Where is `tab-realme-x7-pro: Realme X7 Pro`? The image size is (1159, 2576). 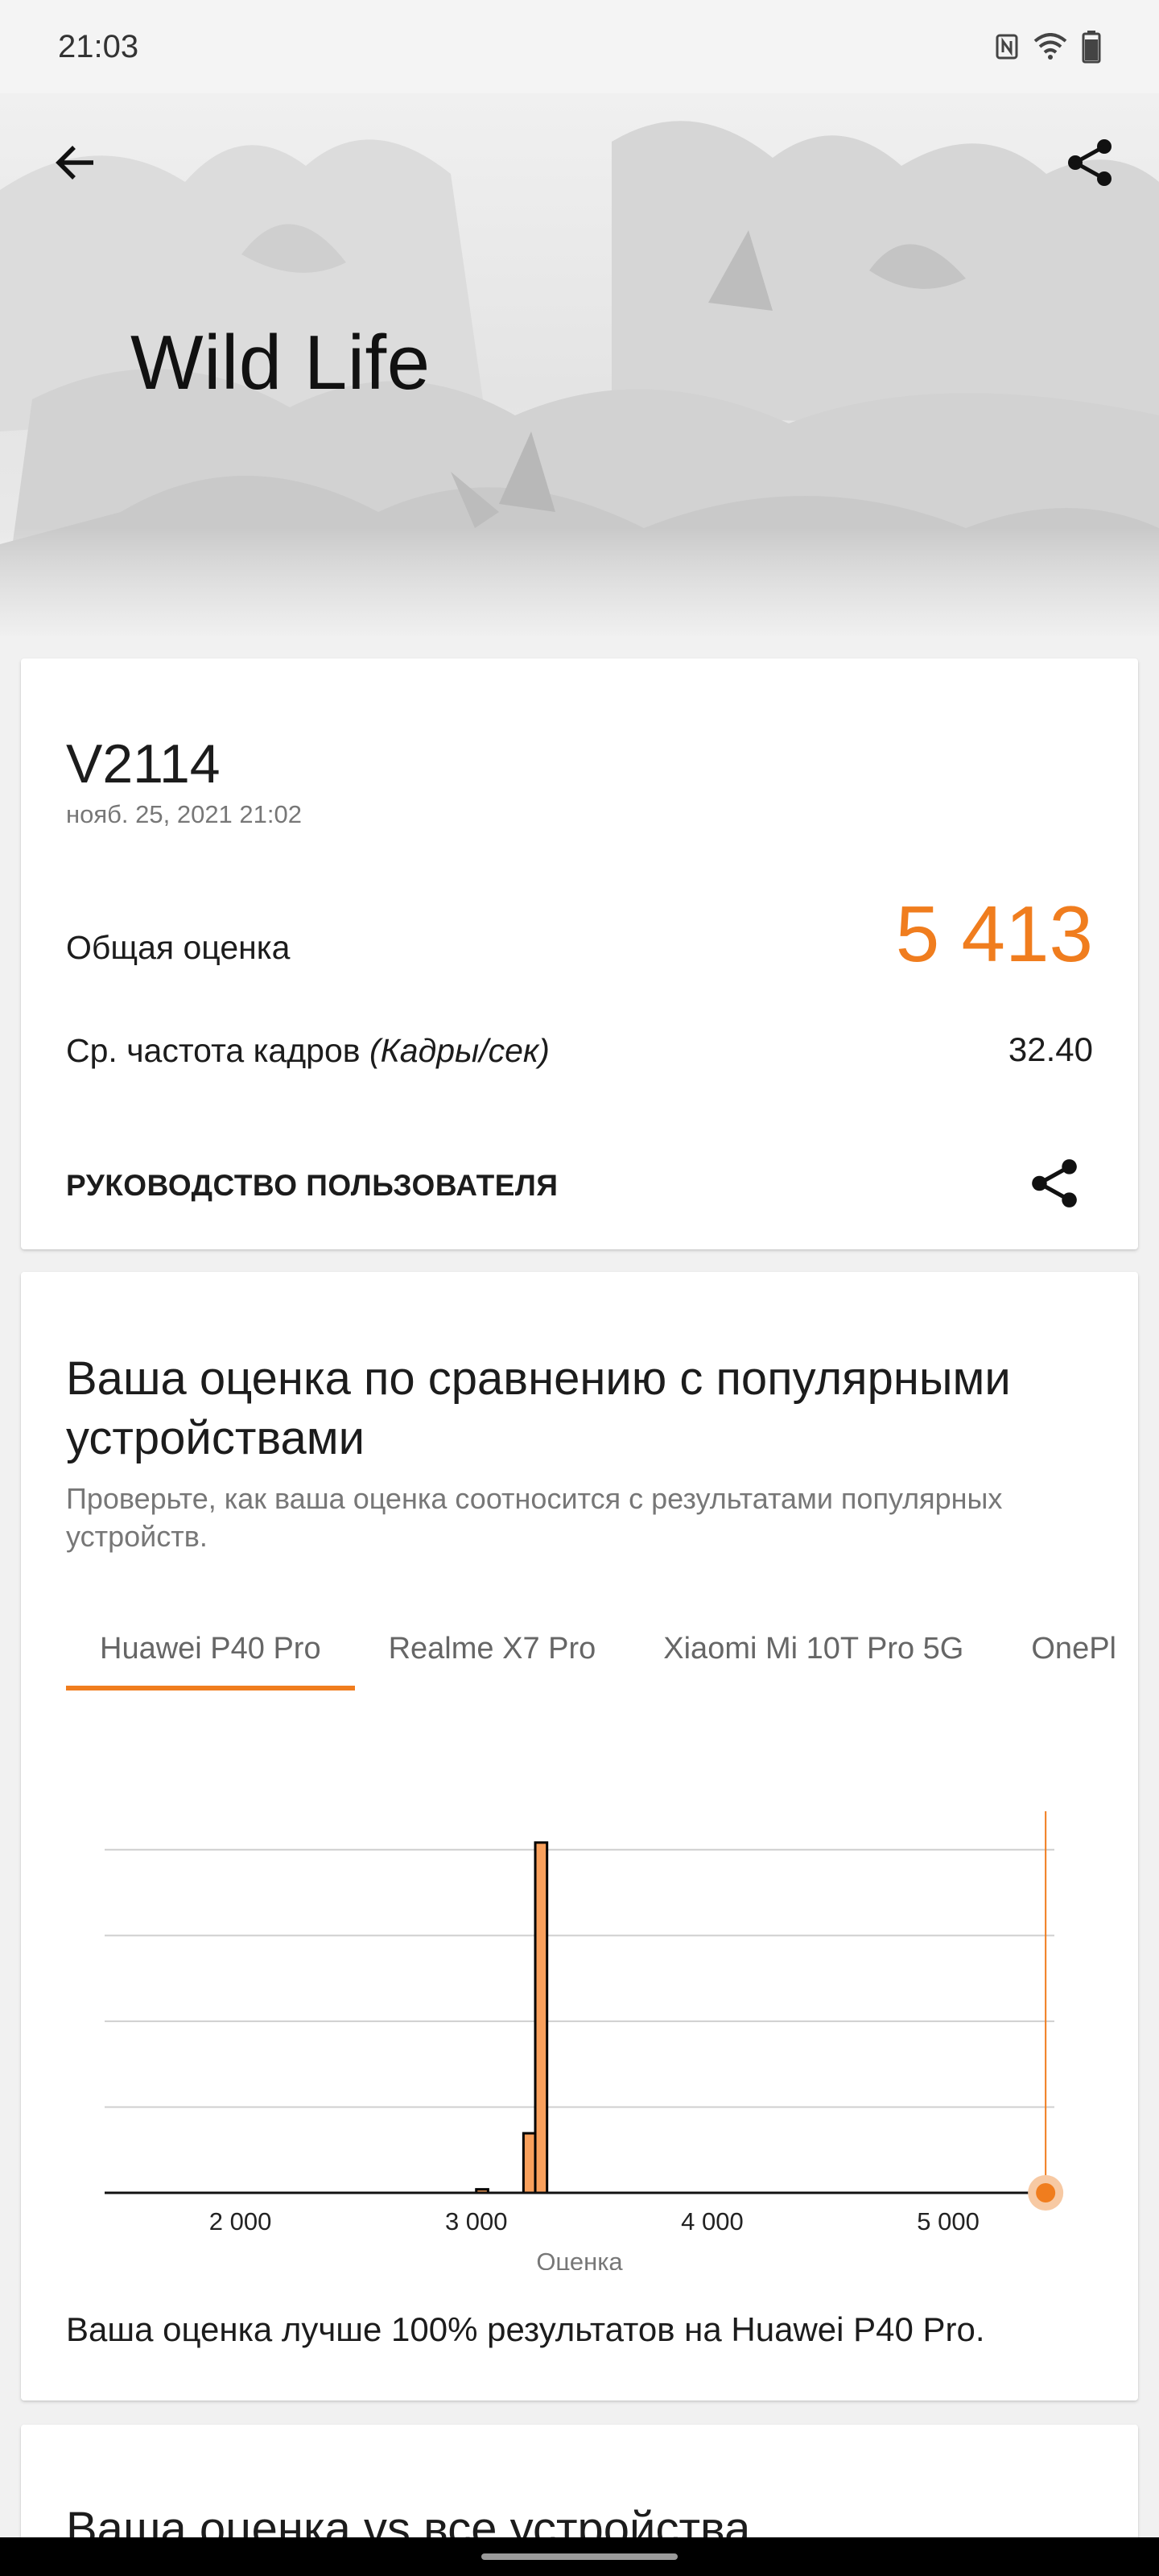 tab-realme-x7-pro: Realme X7 Pro is located at coordinates (492, 1660).